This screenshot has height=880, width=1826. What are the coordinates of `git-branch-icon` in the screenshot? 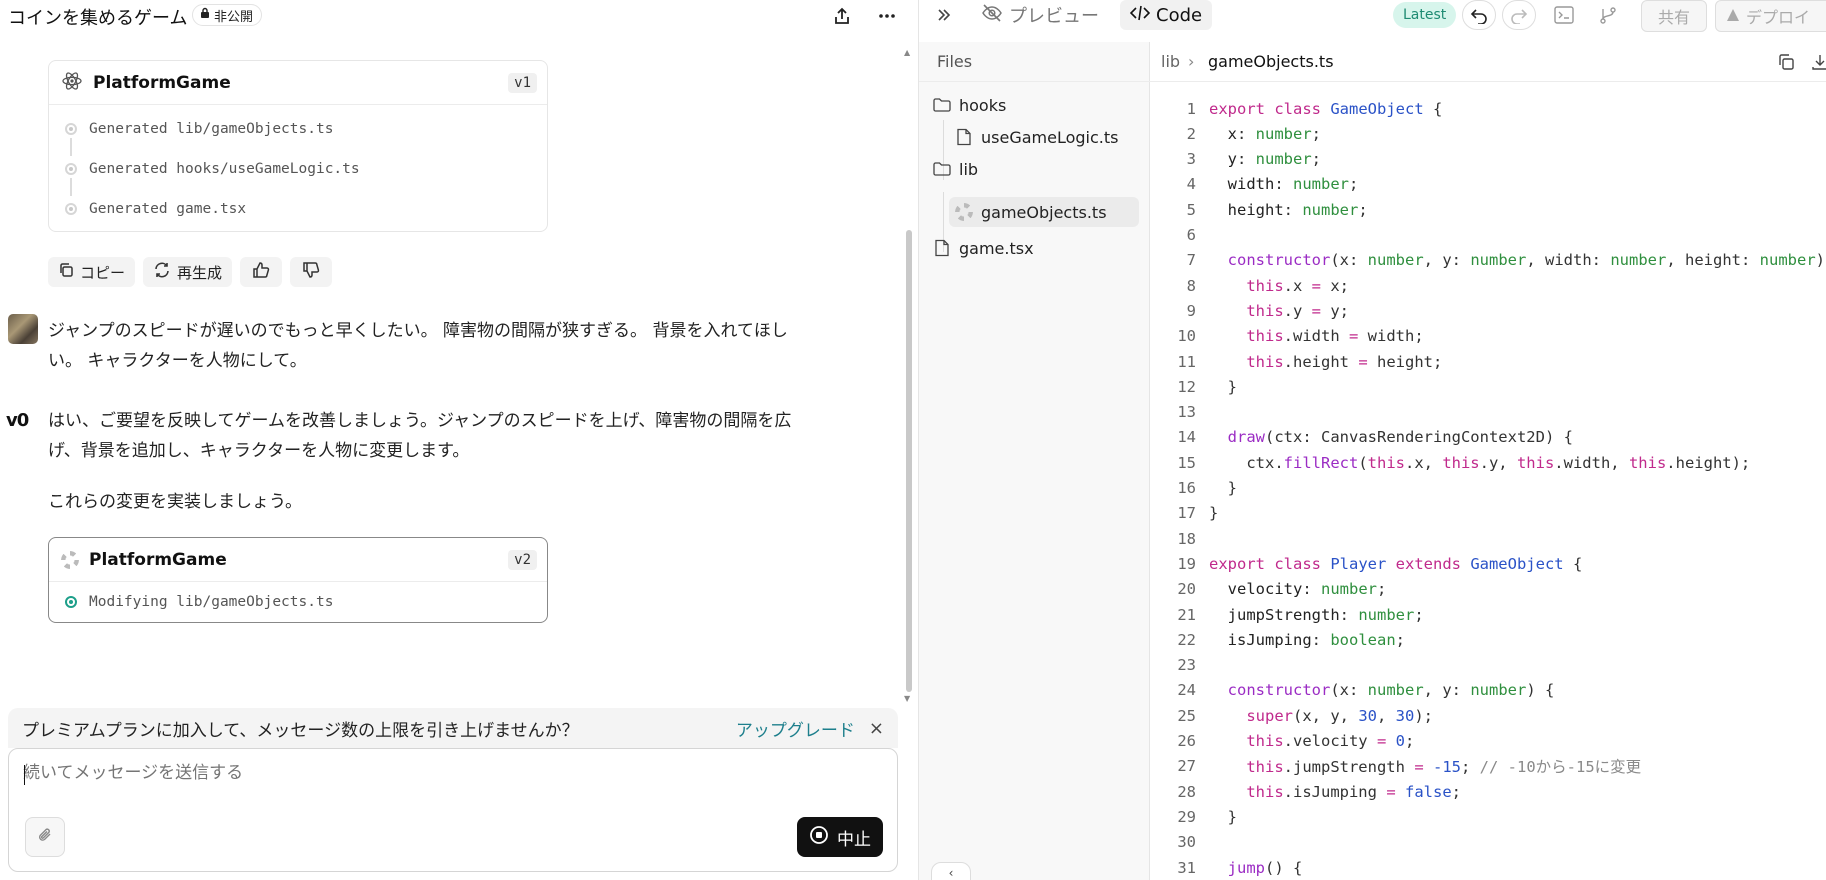 It's located at (1608, 15).